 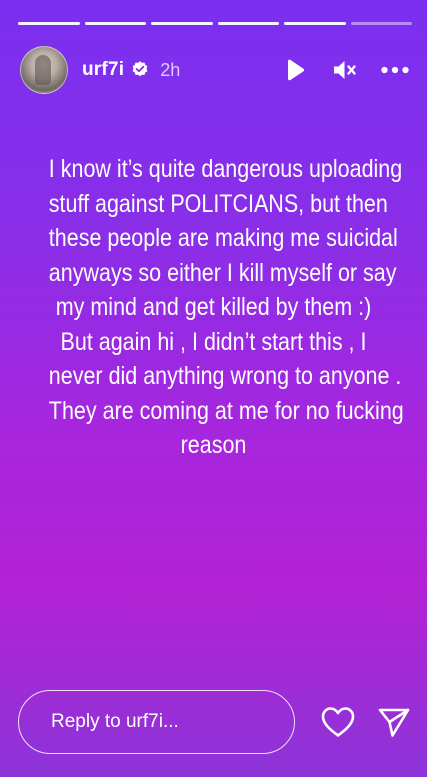 I want to click on more-options-button, so click(x=395, y=70).